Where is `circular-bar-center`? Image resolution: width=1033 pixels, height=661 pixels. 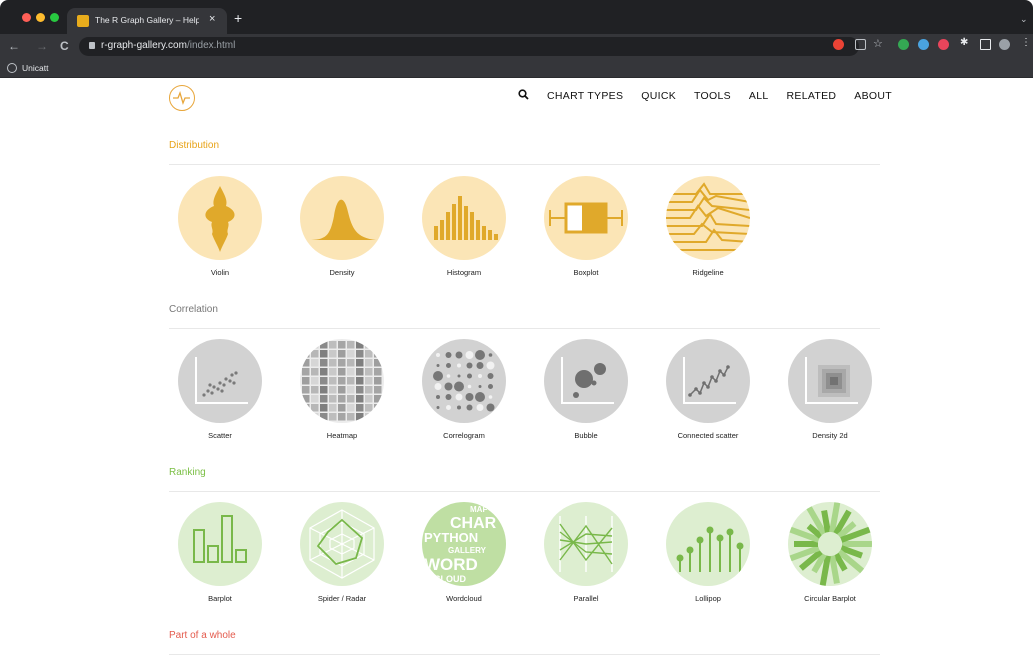
circular-bar-center is located at coordinates (830, 544).